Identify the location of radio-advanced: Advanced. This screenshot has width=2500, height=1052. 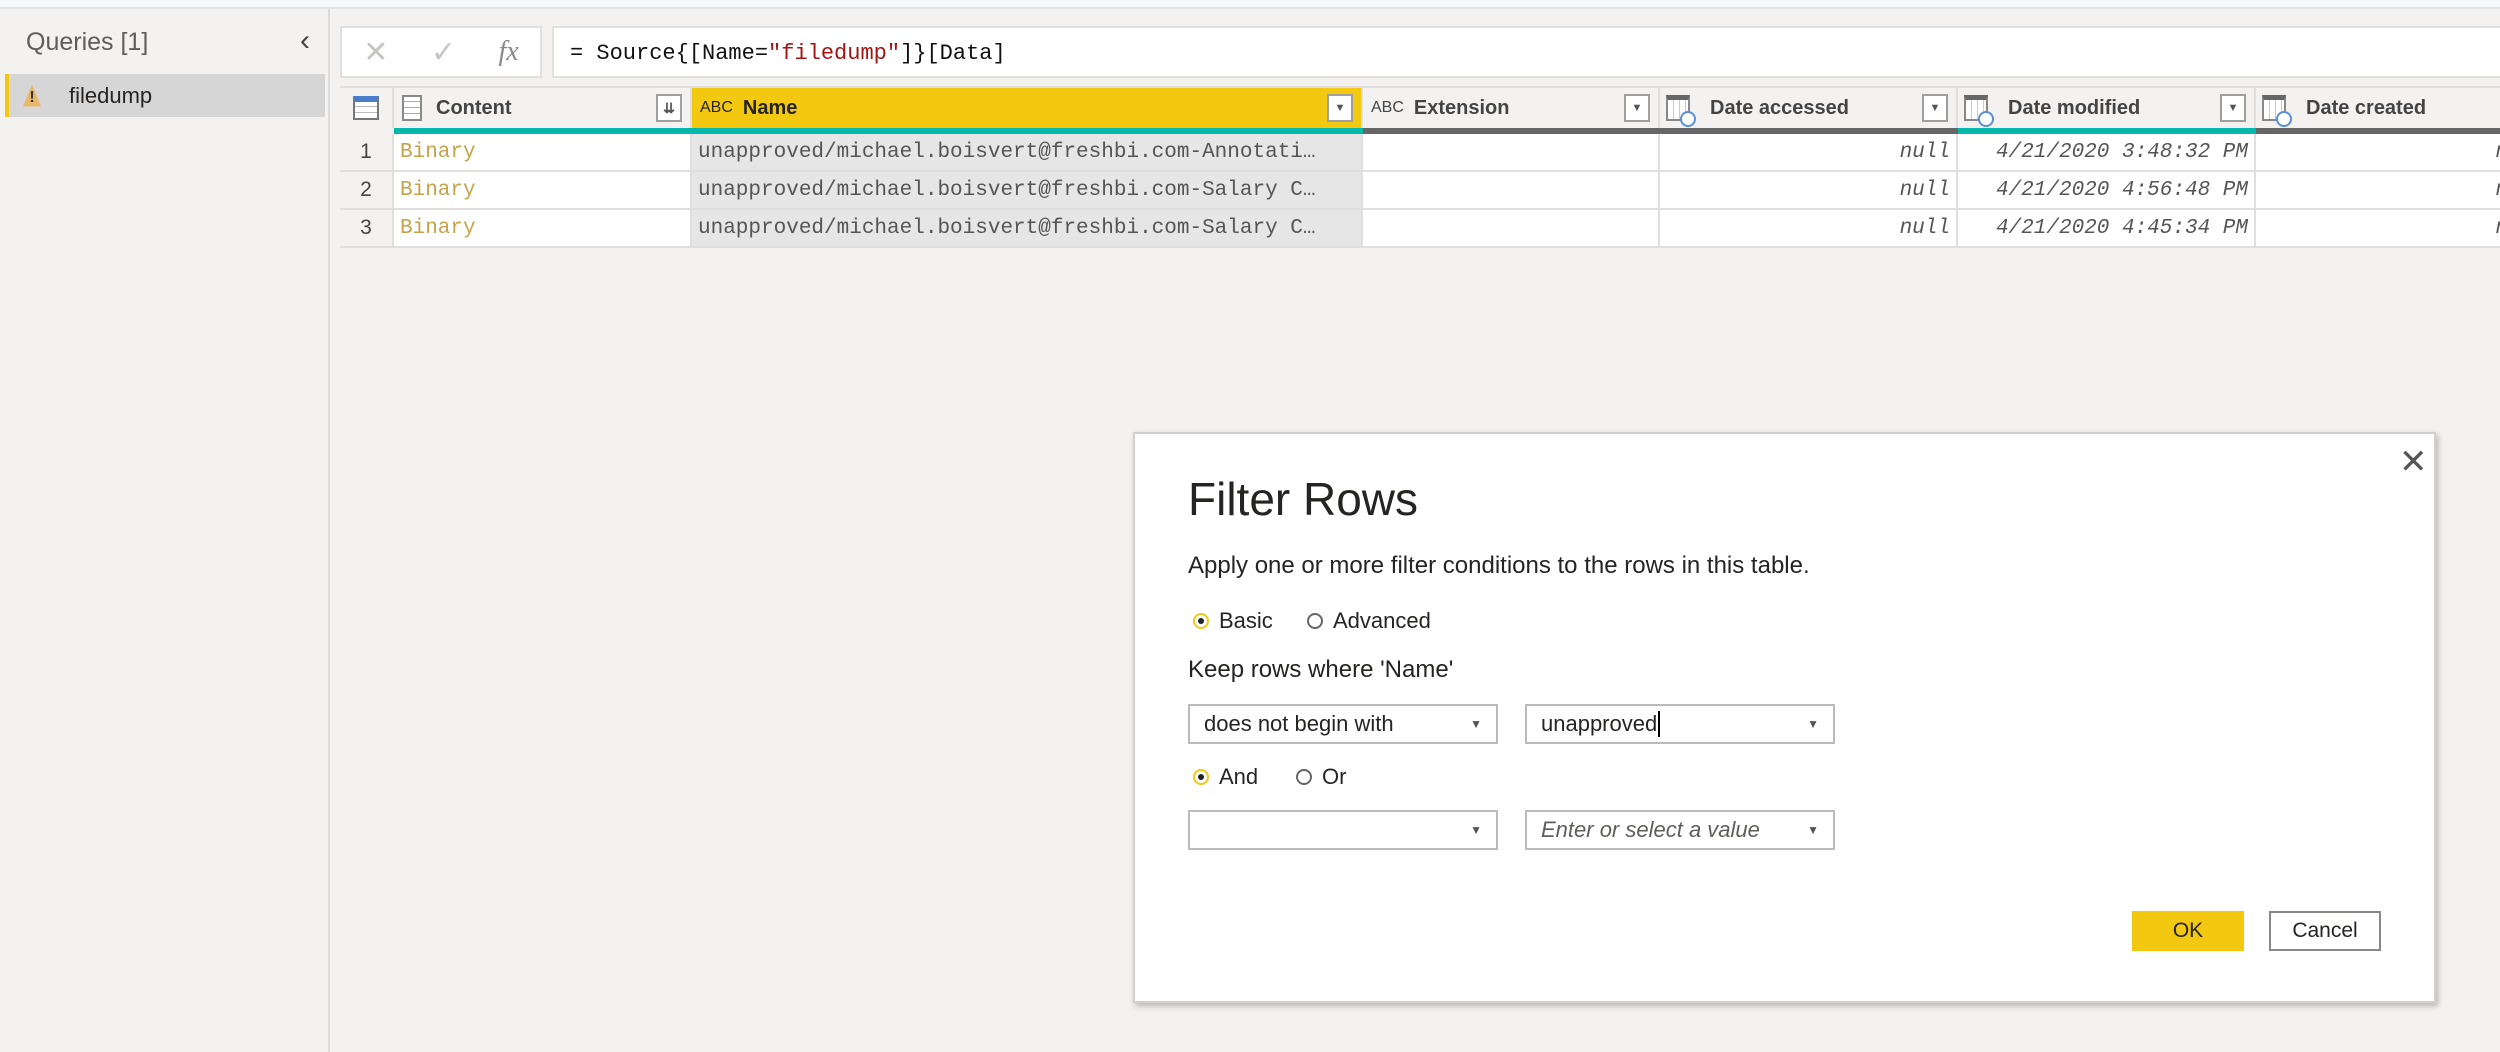
(1369, 621).